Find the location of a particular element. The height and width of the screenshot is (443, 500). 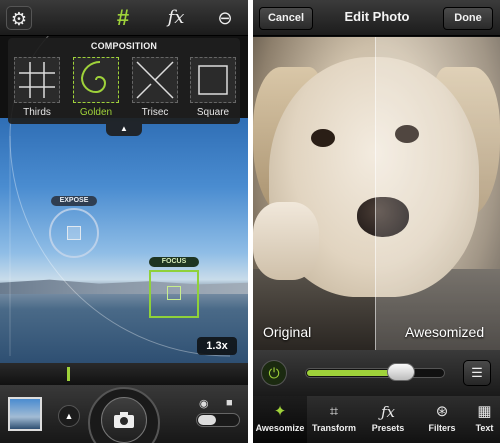

intensity-slider-knob is located at coordinates (401, 372).